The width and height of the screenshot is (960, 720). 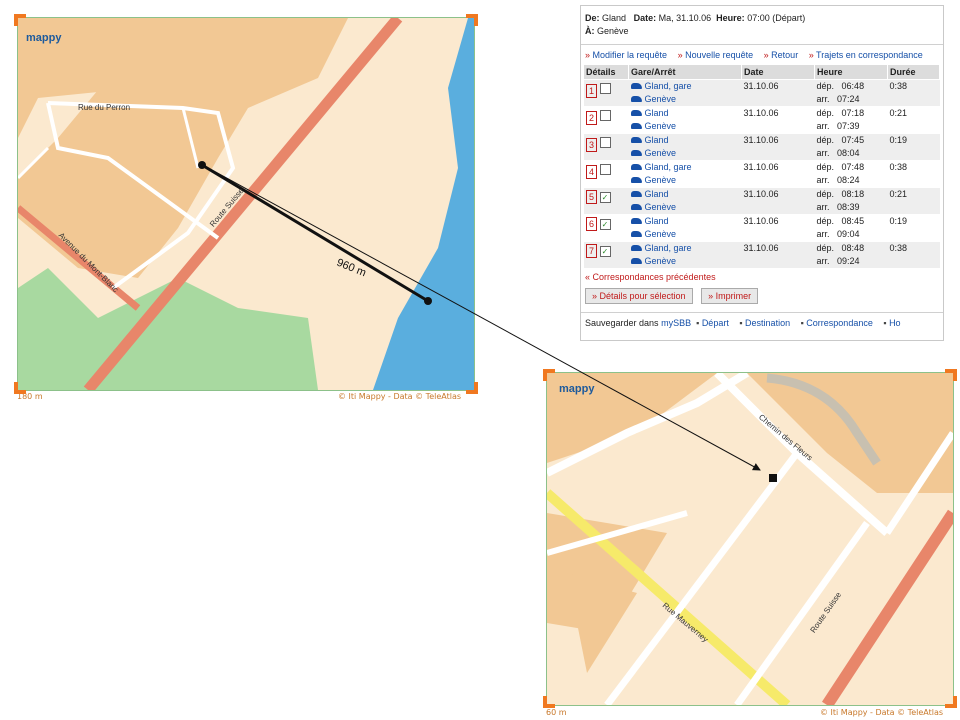 I want to click on dep-time: 07:18, so click(x=853, y=113).